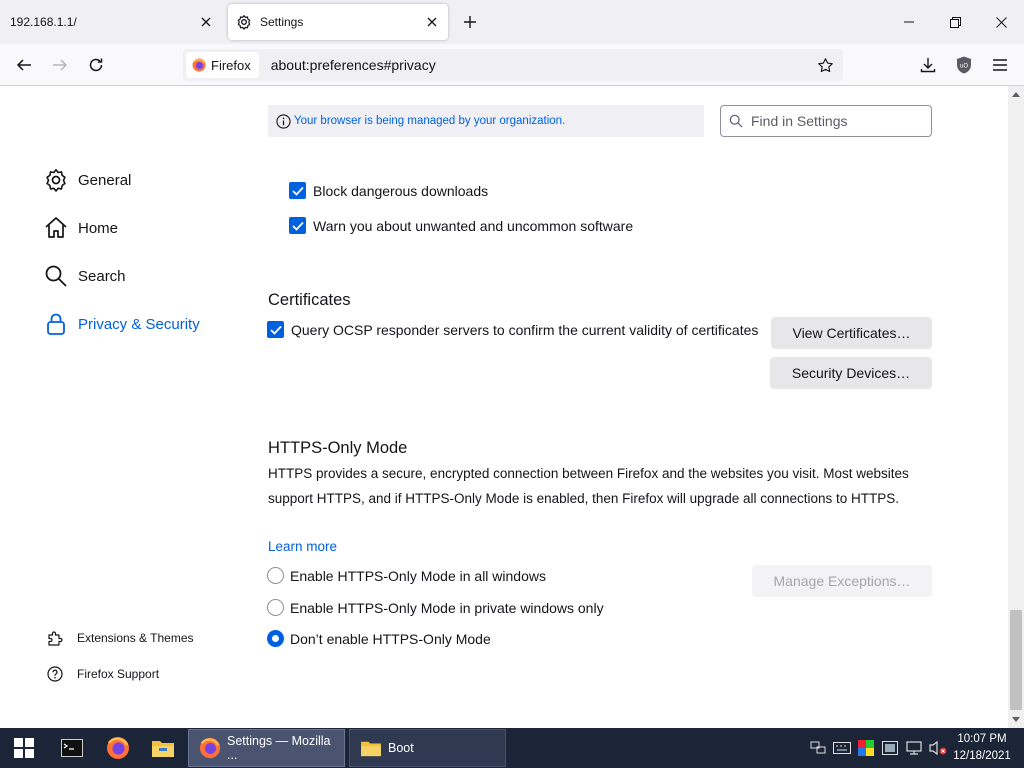  Describe the element at coordinates (56, 228) in the screenshot. I see `home-icon` at that location.